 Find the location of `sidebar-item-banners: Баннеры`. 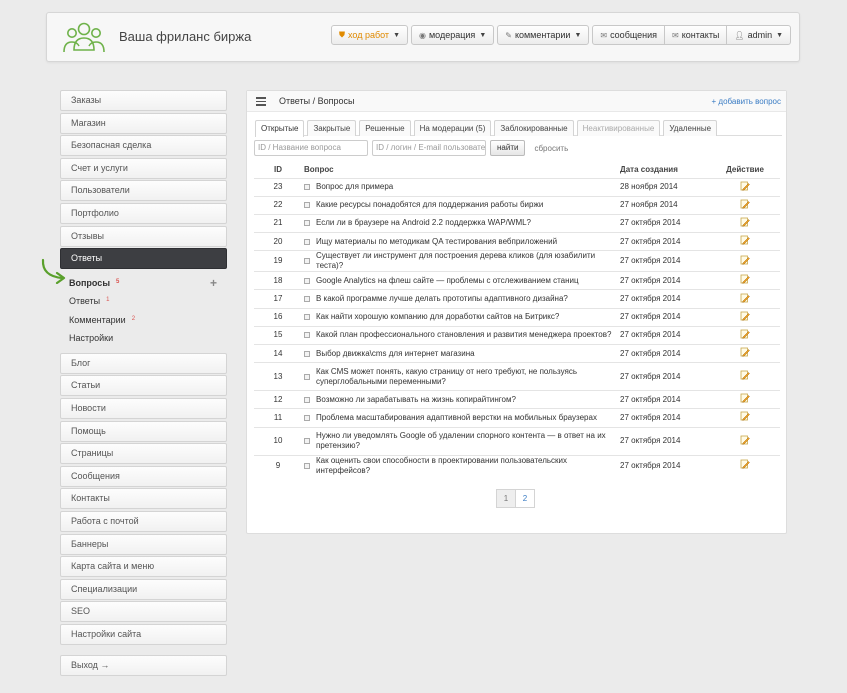

sidebar-item-banners: Баннеры is located at coordinates (143, 544).